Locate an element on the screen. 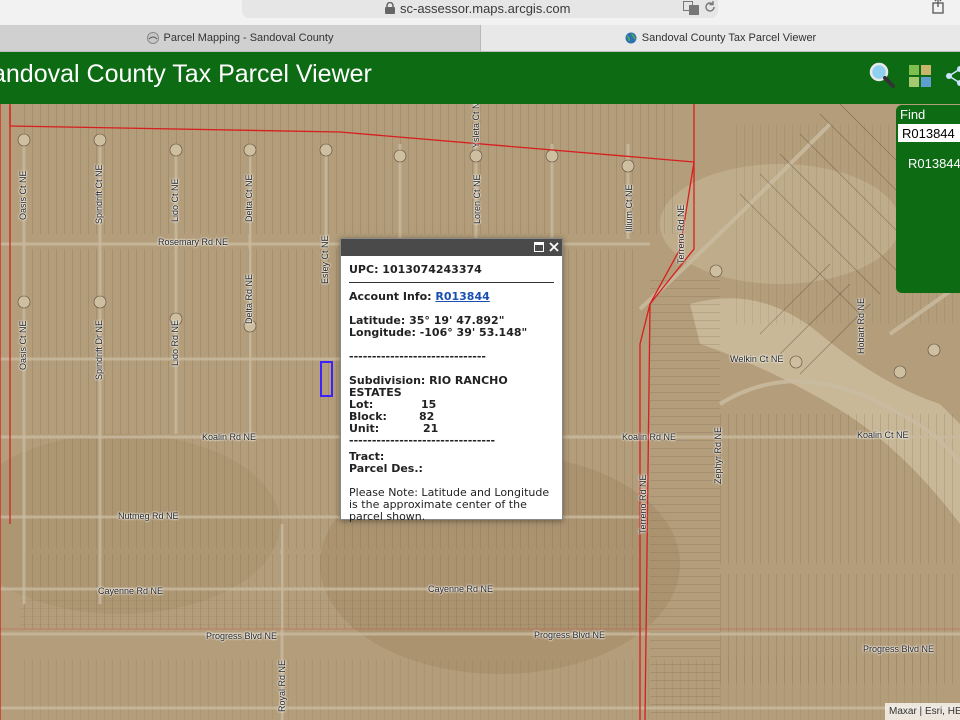 This screenshot has height=720, width=960. tab-label: Sandoval County Tax Parcel Viewer is located at coordinates (729, 38).